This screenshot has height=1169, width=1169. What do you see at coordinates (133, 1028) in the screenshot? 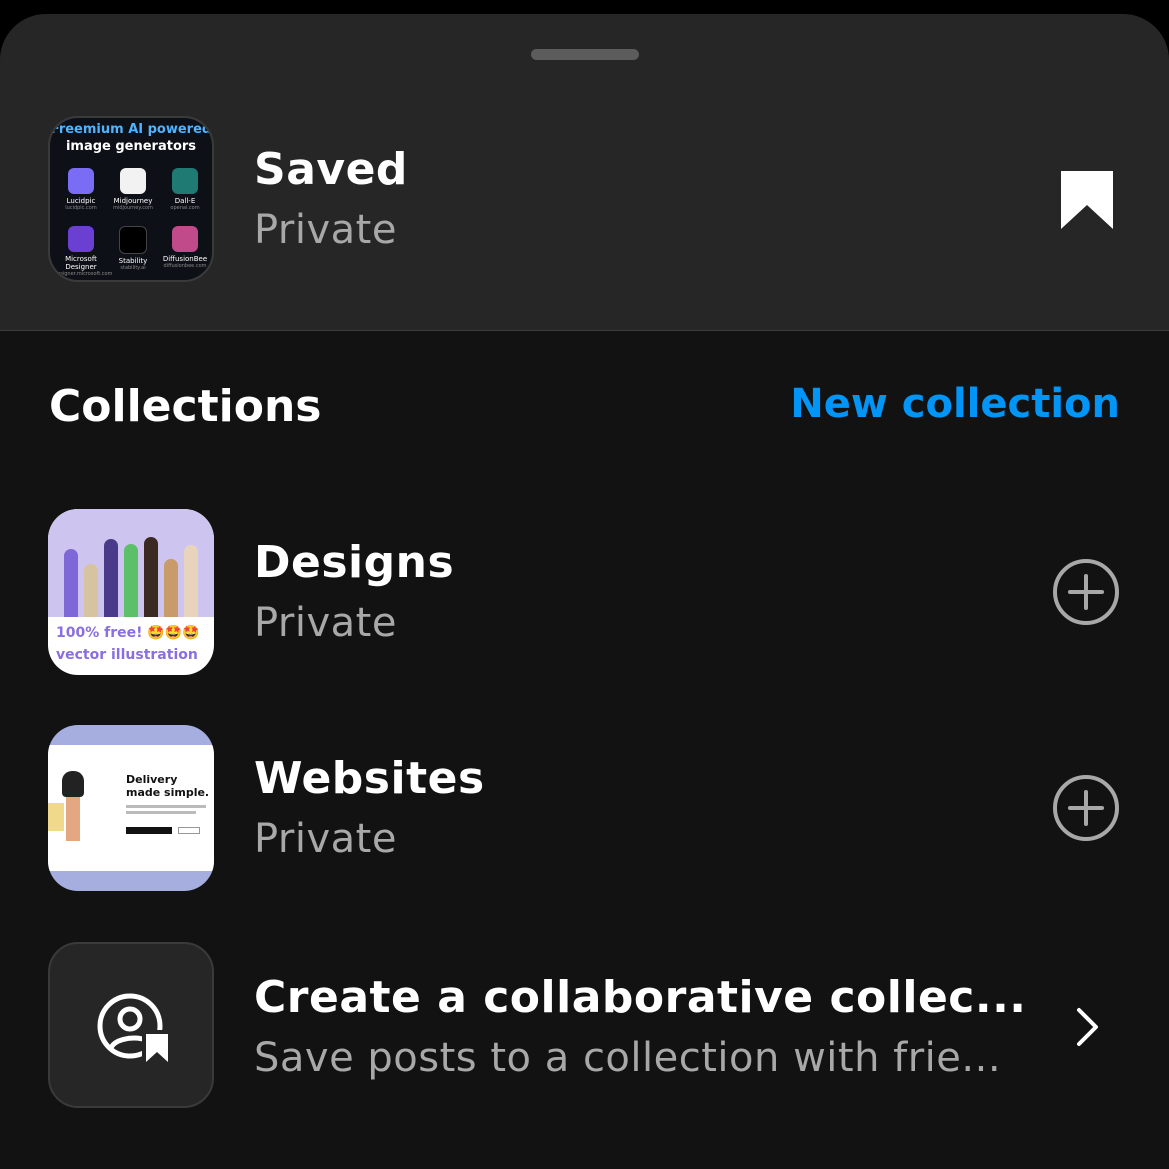
I see `user-bookmark-icon` at bounding box center [133, 1028].